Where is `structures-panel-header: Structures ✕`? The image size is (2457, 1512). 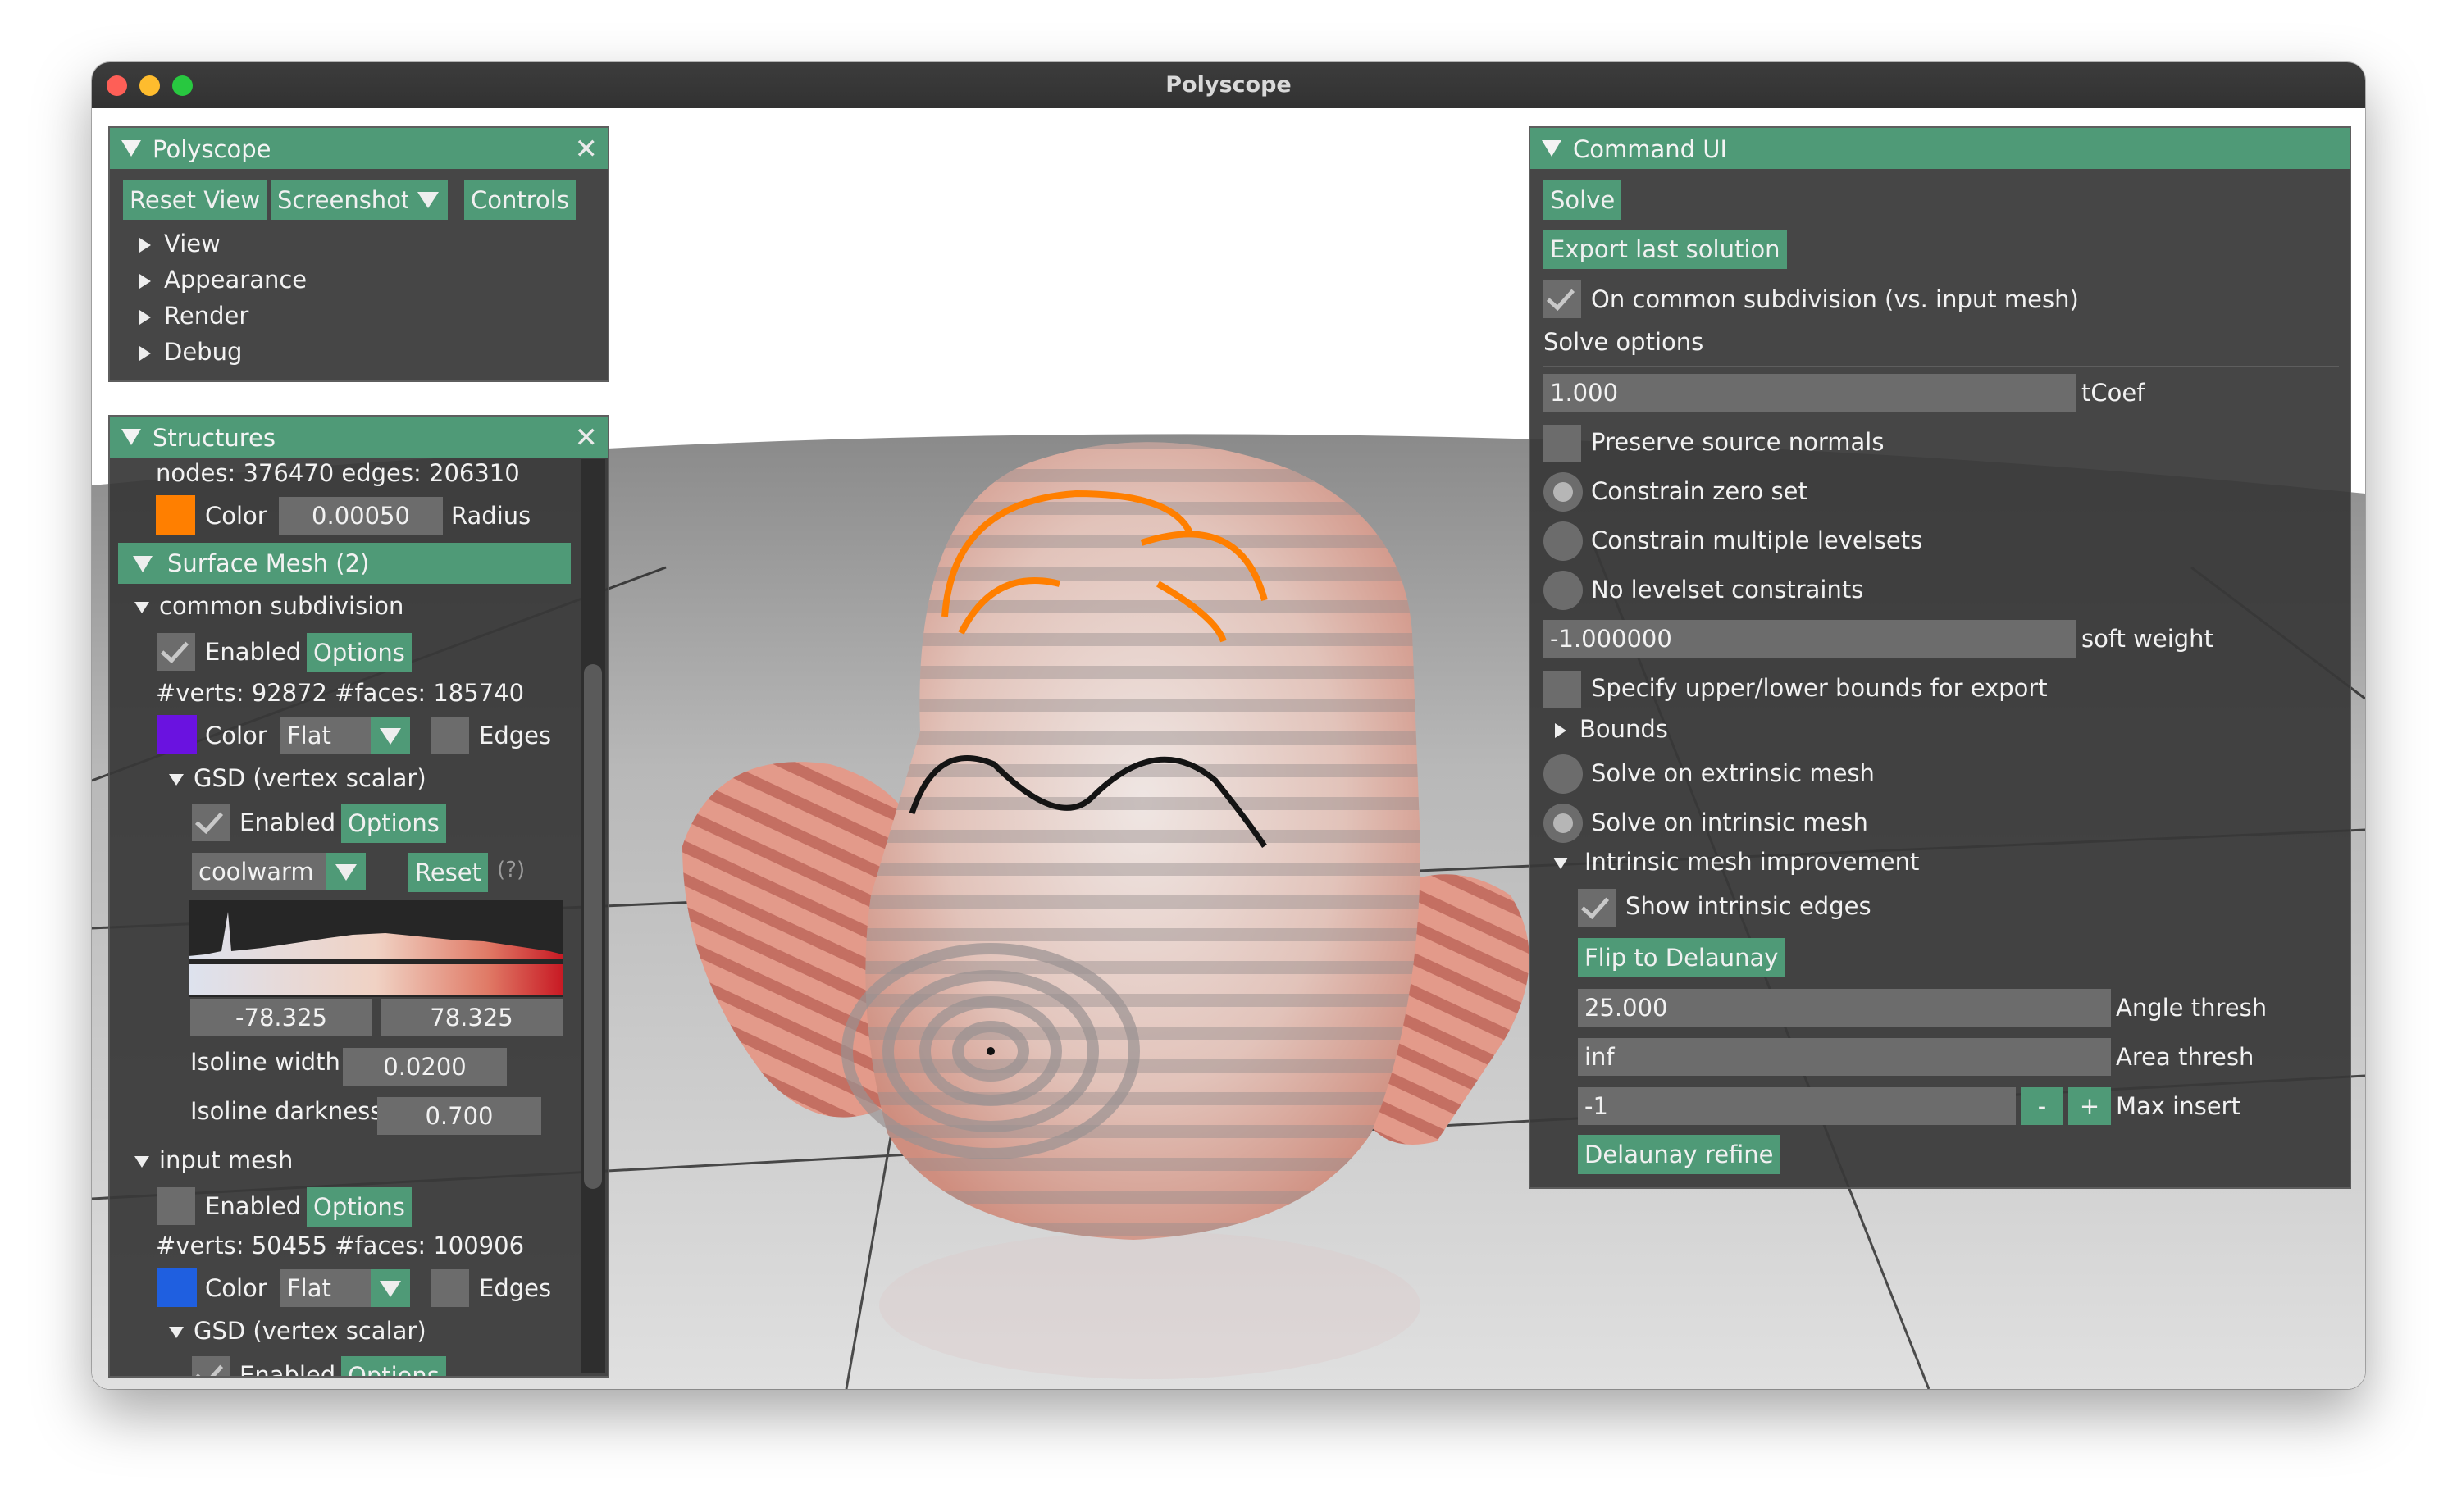
structures-panel-header: Structures ✕ is located at coordinates (359, 437).